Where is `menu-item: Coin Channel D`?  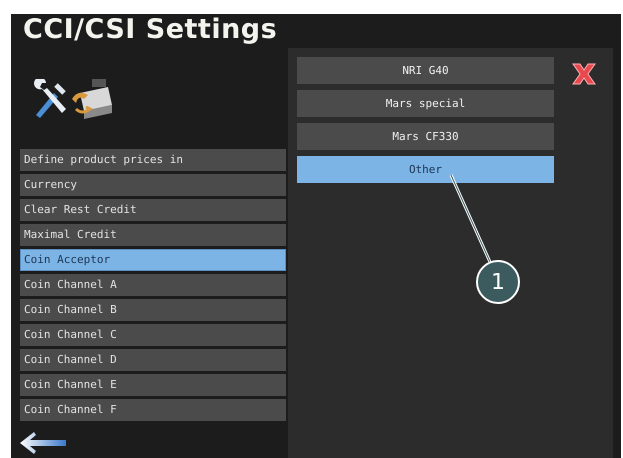
menu-item: Coin Channel D is located at coordinates (153, 360).